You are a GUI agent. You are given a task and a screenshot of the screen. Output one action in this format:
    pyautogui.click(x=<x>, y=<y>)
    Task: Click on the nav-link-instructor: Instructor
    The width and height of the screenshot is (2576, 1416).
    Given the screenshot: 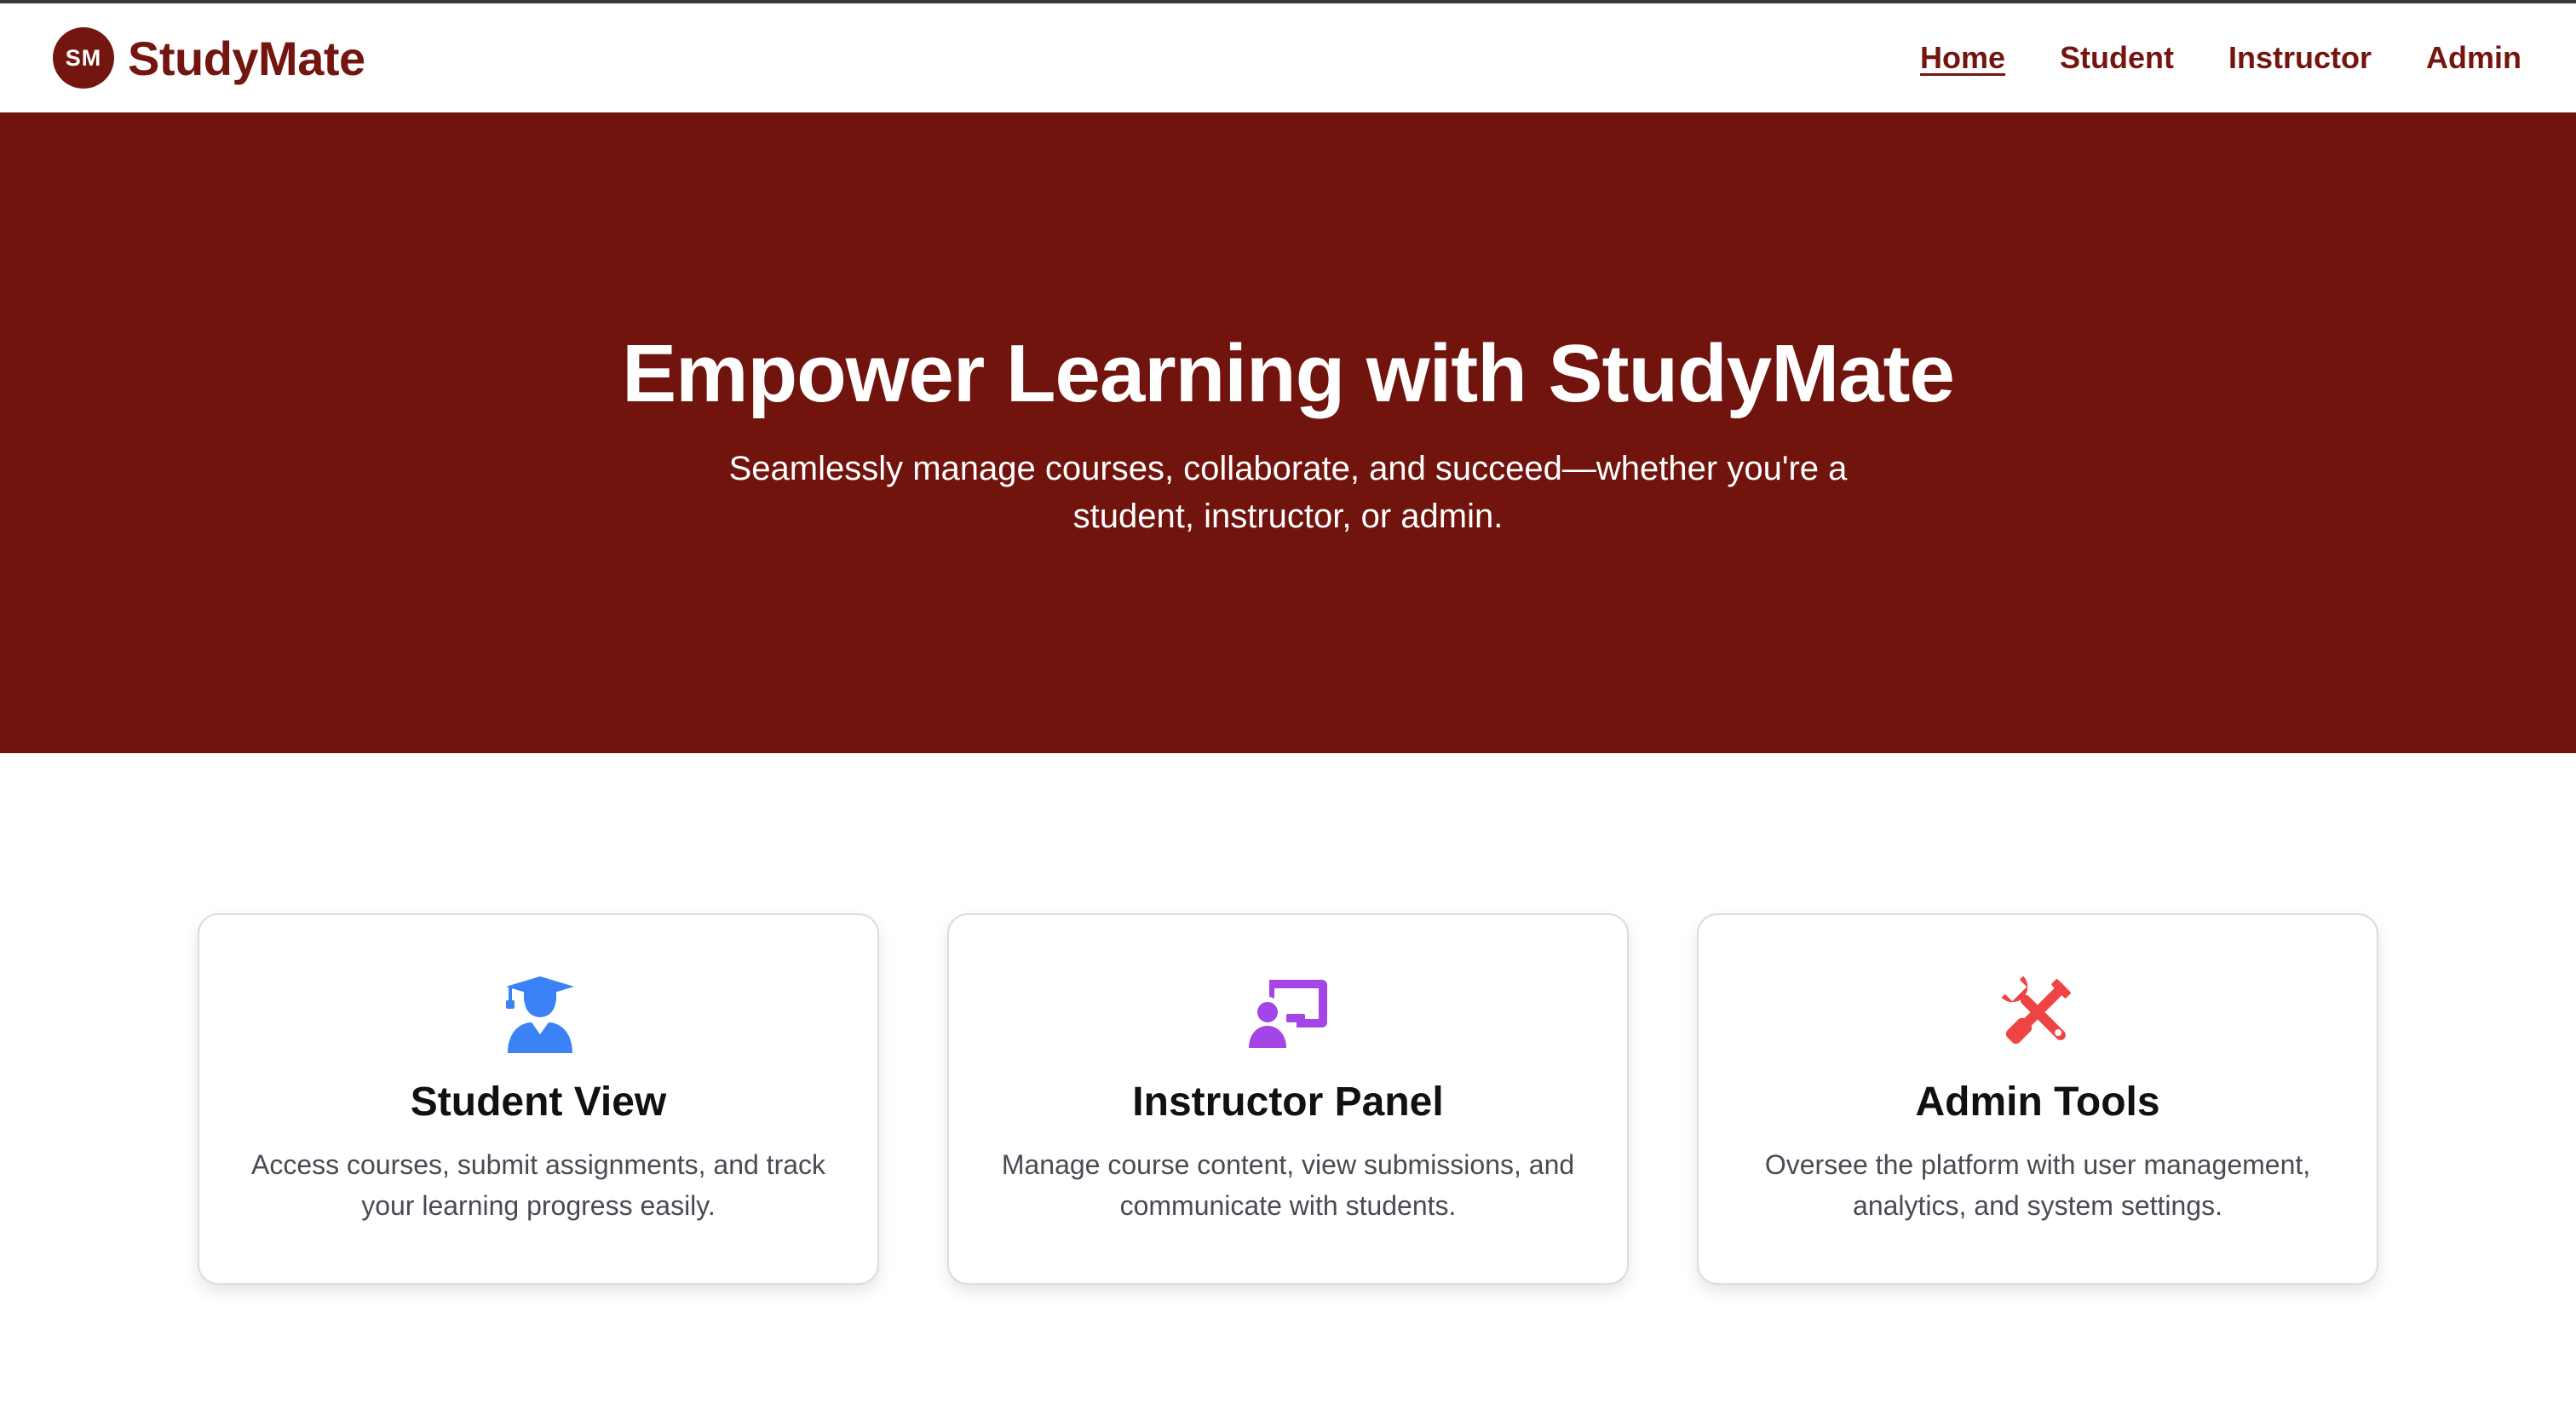 What is the action you would take?
    pyautogui.click(x=2300, y=58)
    